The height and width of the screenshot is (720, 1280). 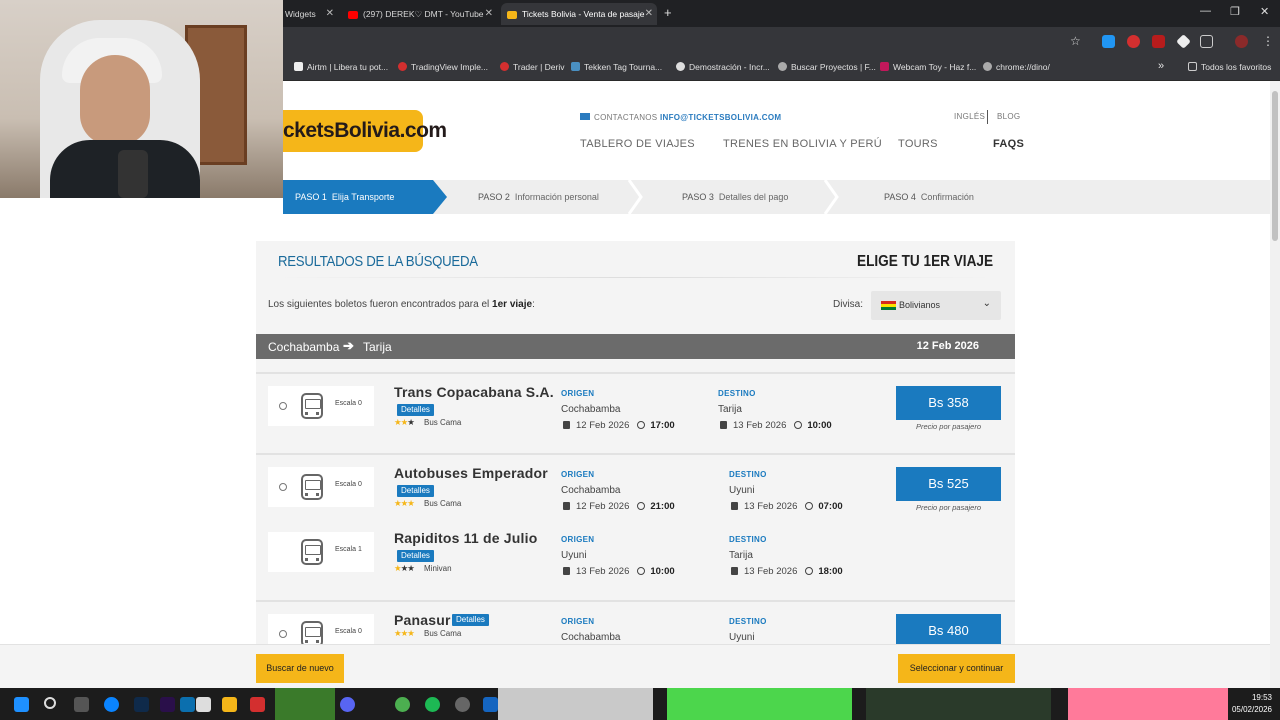 I want to click on logo-text: cketsBolivia.com, so click(x=365, y=130).